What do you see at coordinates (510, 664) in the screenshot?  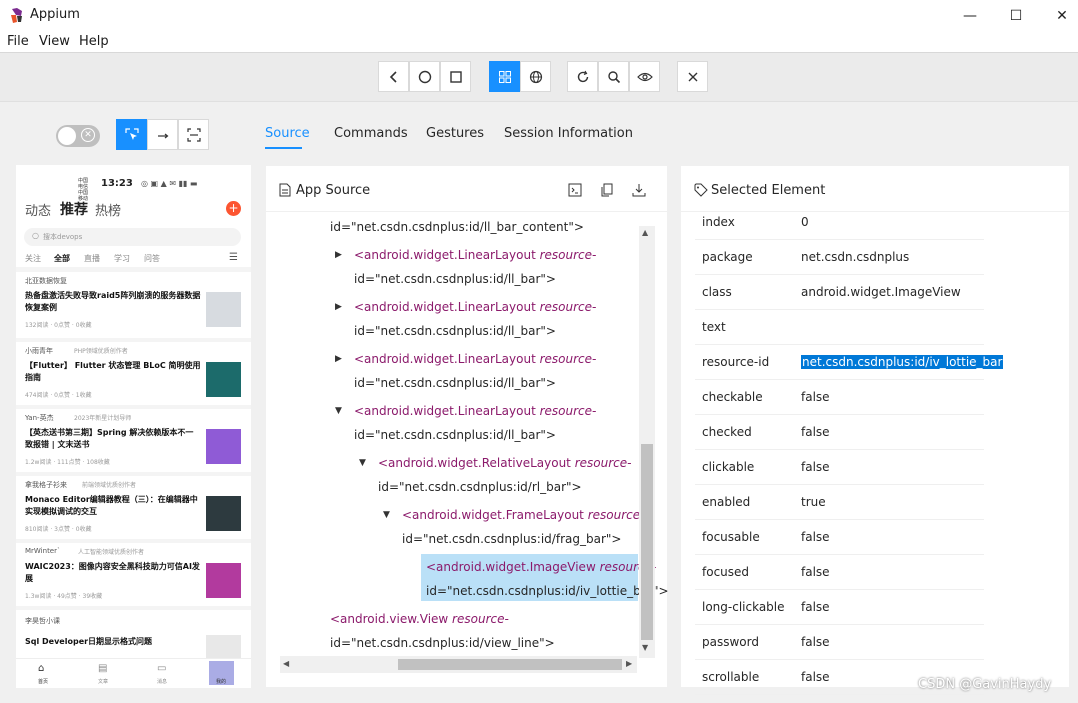 I see `horizontal-scroll-thumb` at bounding box center [510, 664].